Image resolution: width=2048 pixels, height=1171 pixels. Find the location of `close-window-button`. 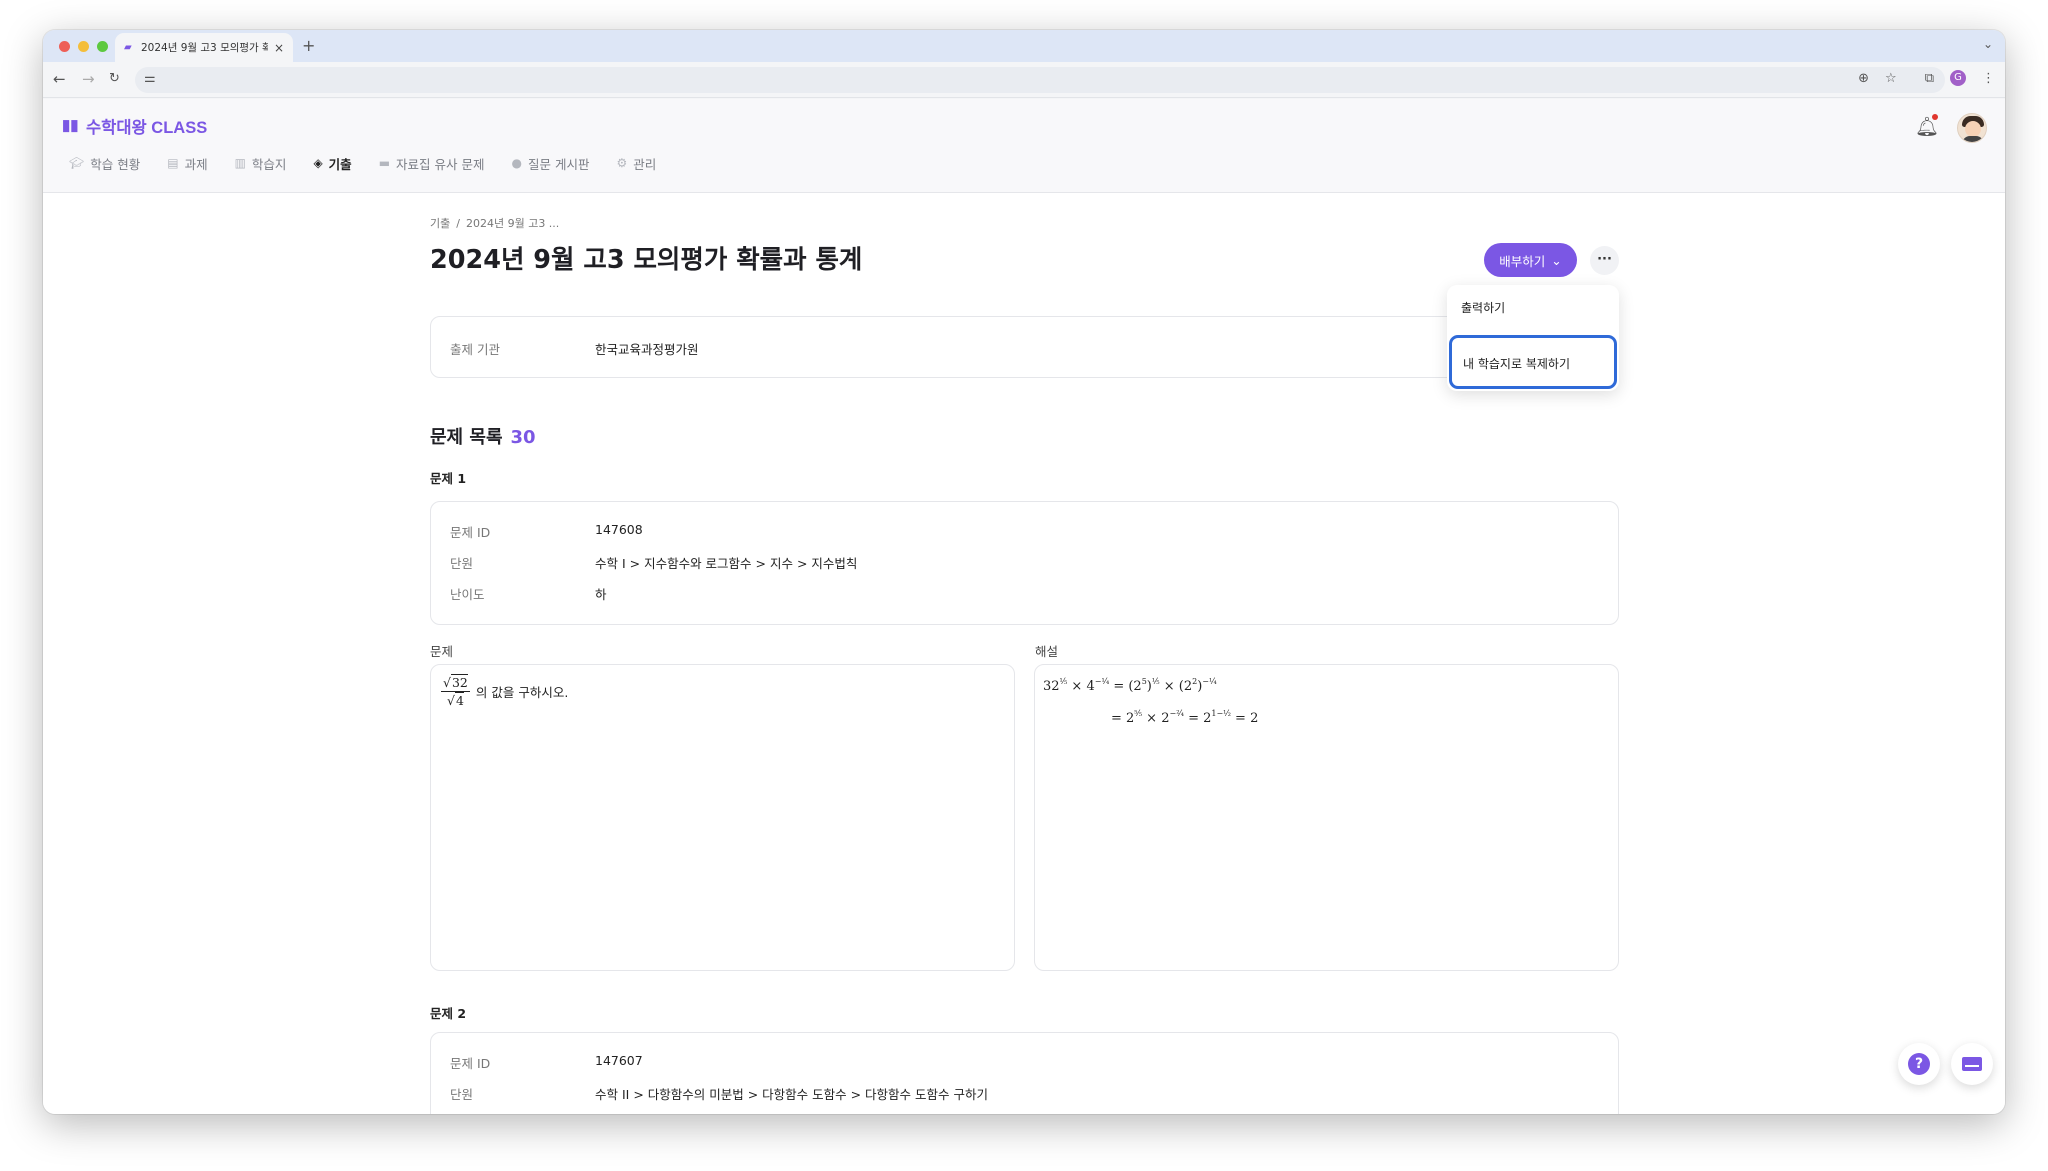

close-window-button is located at coordinates (64, 46).